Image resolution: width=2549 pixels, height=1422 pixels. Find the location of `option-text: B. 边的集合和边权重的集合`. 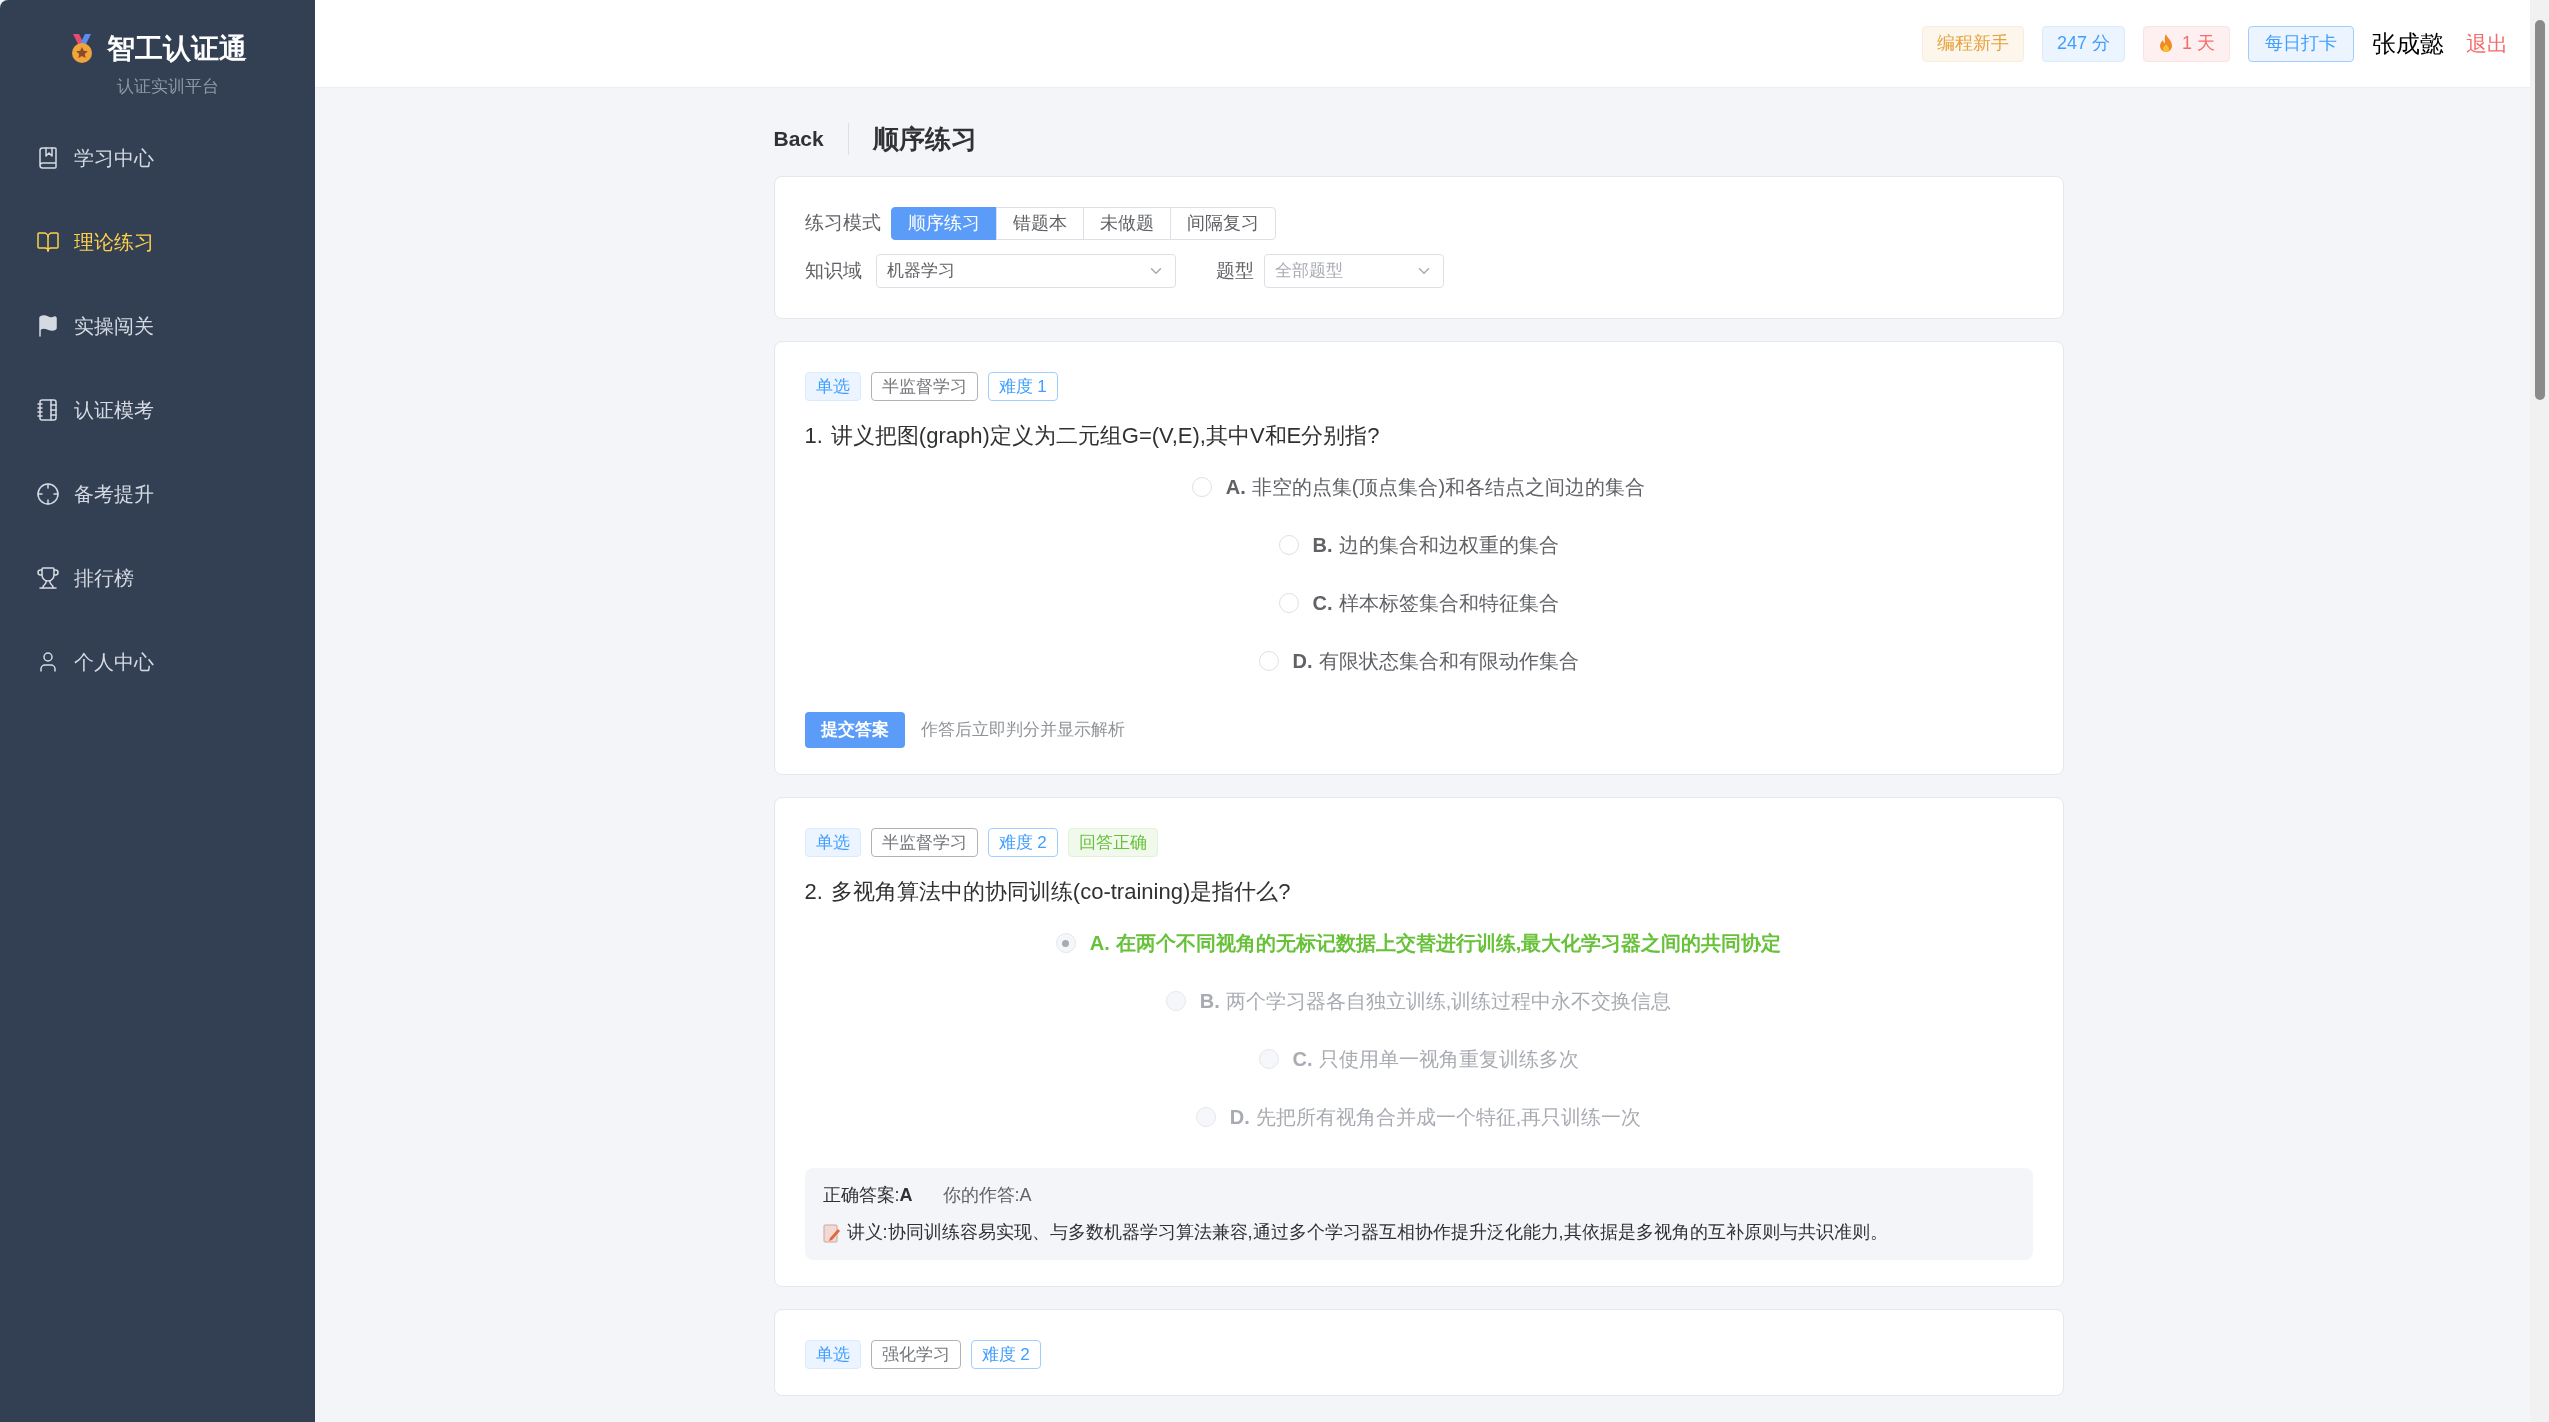

option-text: B. 边的集合和边权重的集合 is located at coordinates (1435, 545).